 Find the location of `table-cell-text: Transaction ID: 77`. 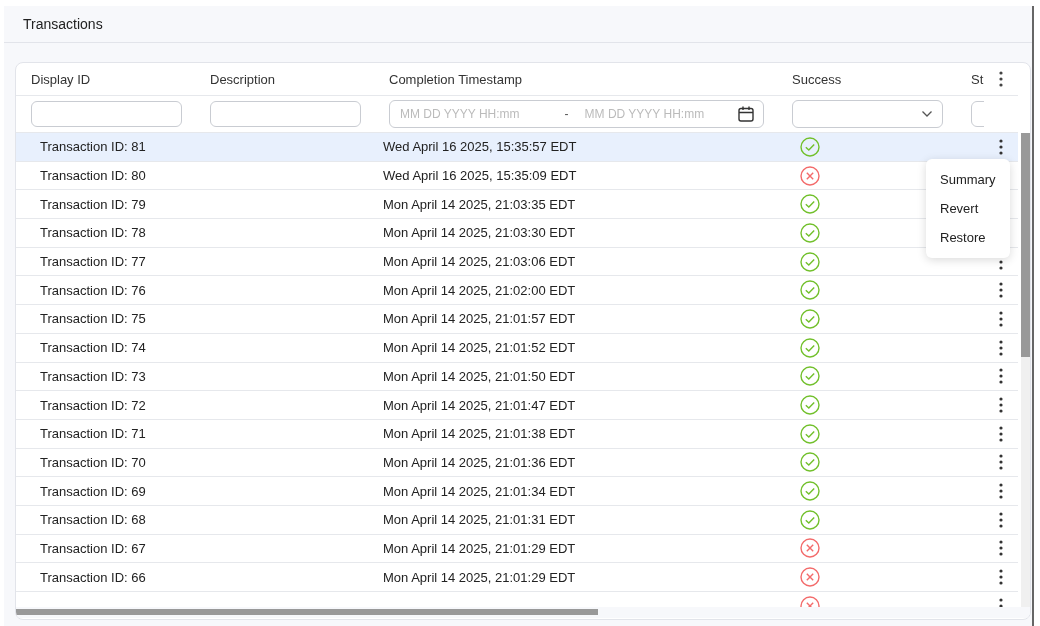

table-cell-text: Transaction ID: 77 is located at coordinates (93, 262).